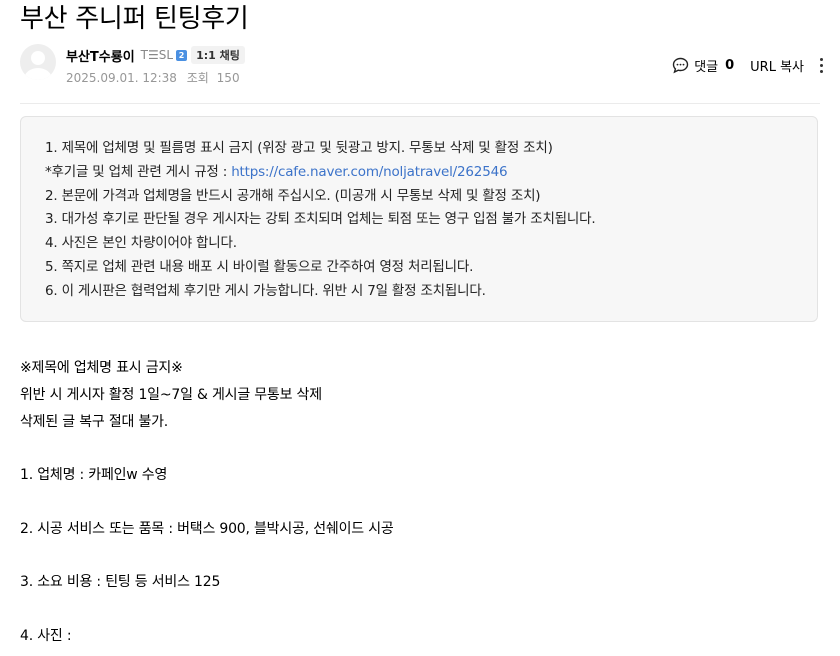 The width and height of the screenshot is (840, 656). I want to click on comment-button: 댓글 0, so click(703, 65).